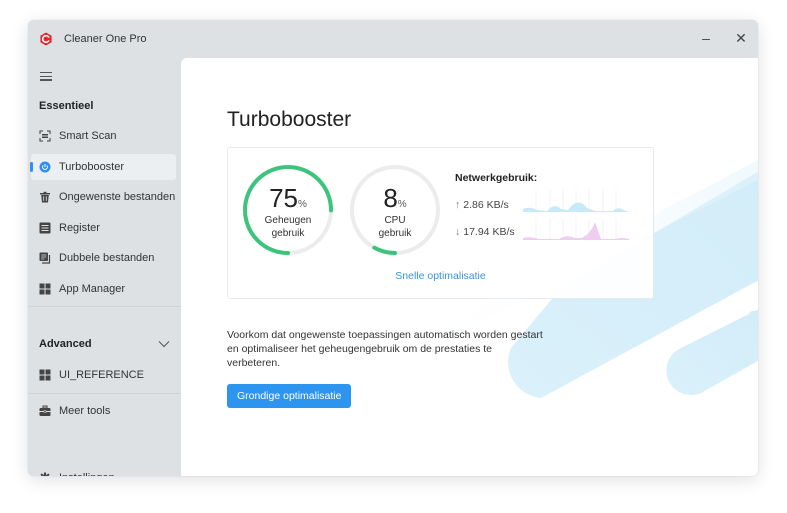 The height and width of the screenshot is (513, 787). I want to click on sidebar-item-registry: Register, so click(103, 228).